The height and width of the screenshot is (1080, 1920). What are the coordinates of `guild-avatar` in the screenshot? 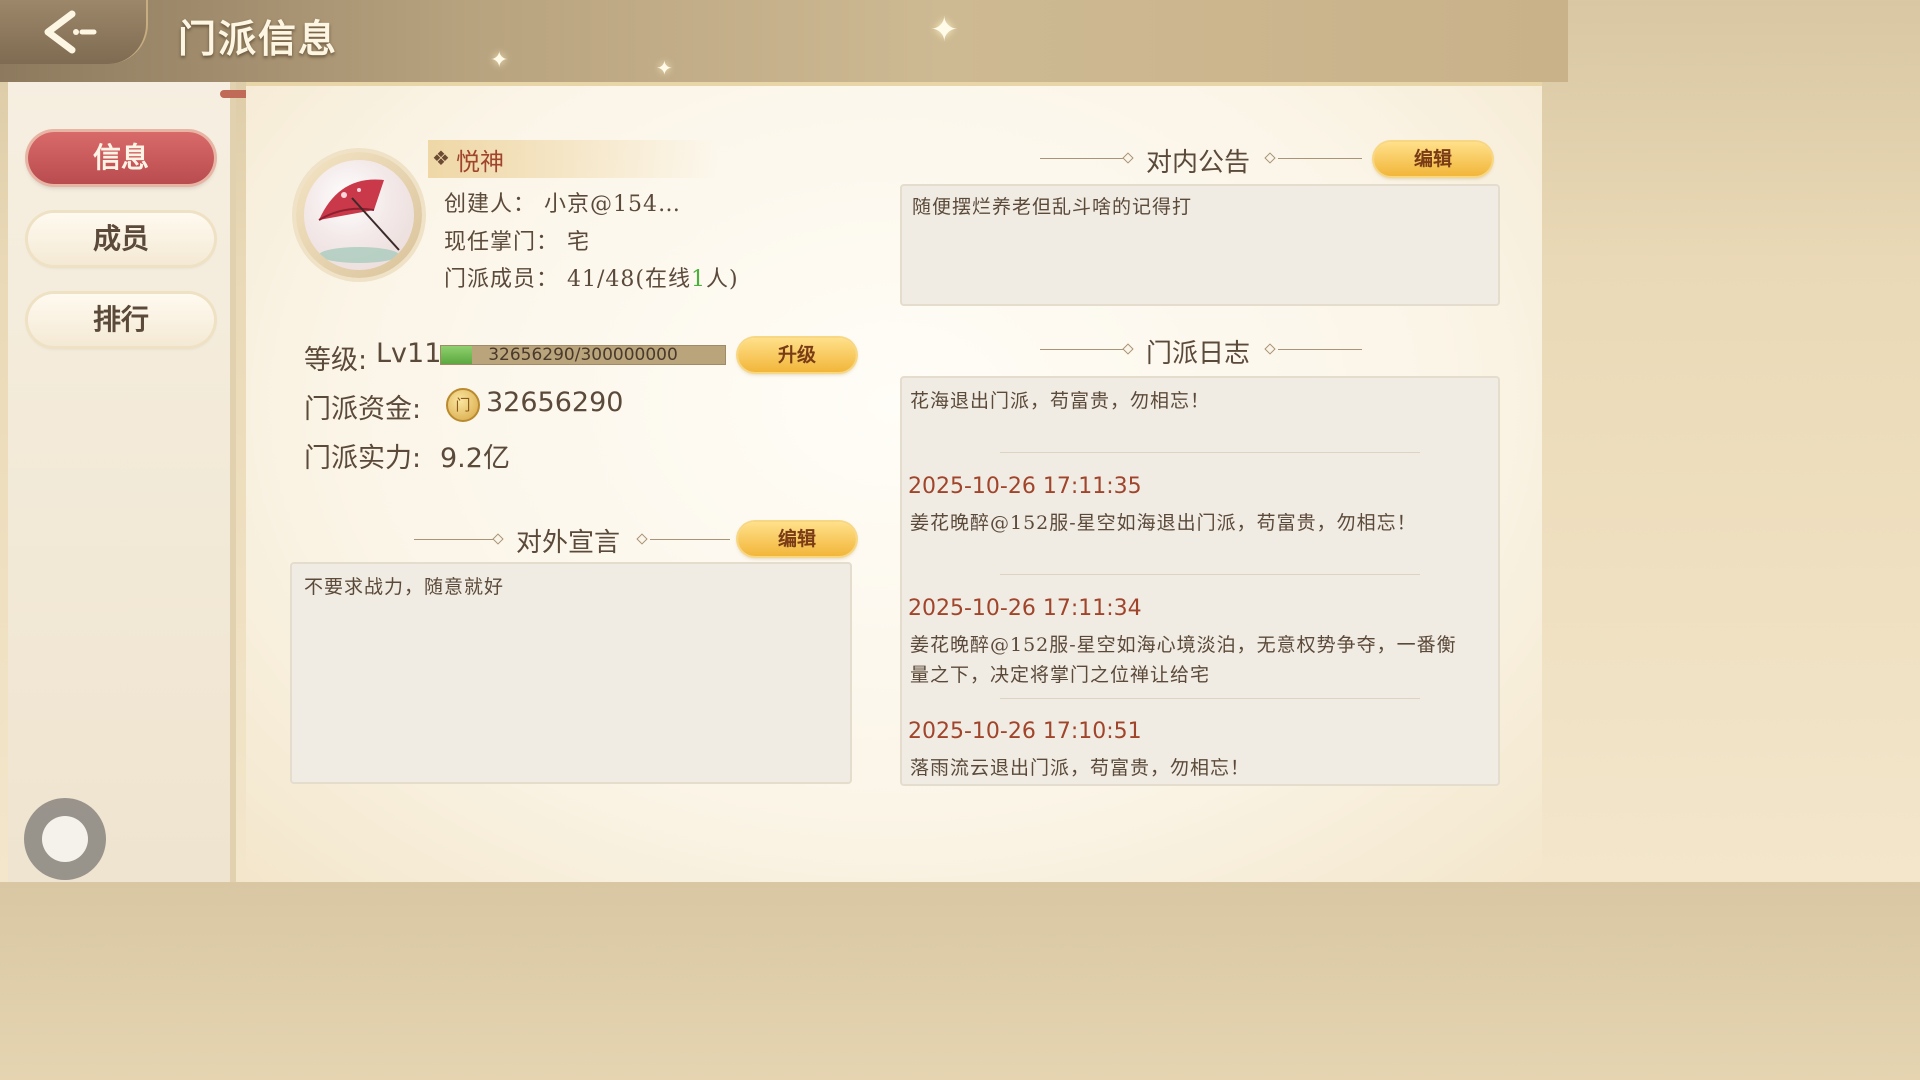 It's located at (359, 215).